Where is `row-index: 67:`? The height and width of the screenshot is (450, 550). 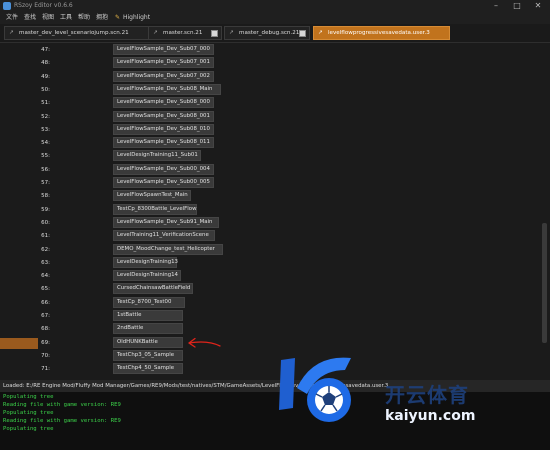
row-index: 67: is located at coordinates (45, 316).